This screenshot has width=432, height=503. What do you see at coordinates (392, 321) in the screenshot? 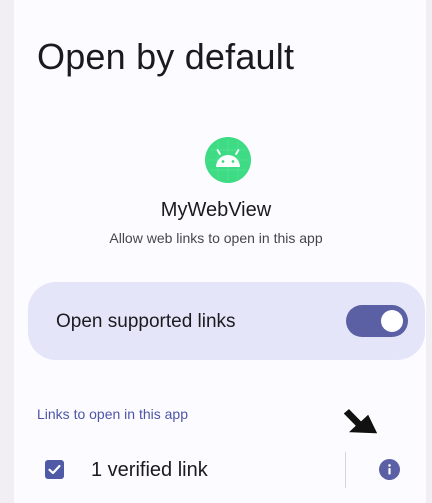
I see `switch-thumb` at bounding box center [392, 321].